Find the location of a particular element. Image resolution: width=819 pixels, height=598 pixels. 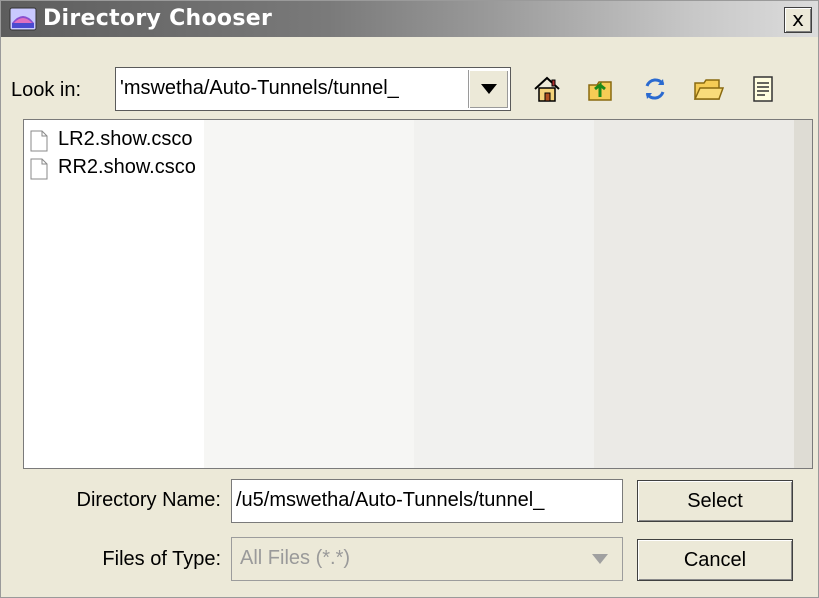

file-name: RR2.show.csco is located at coordinates (127, 167).